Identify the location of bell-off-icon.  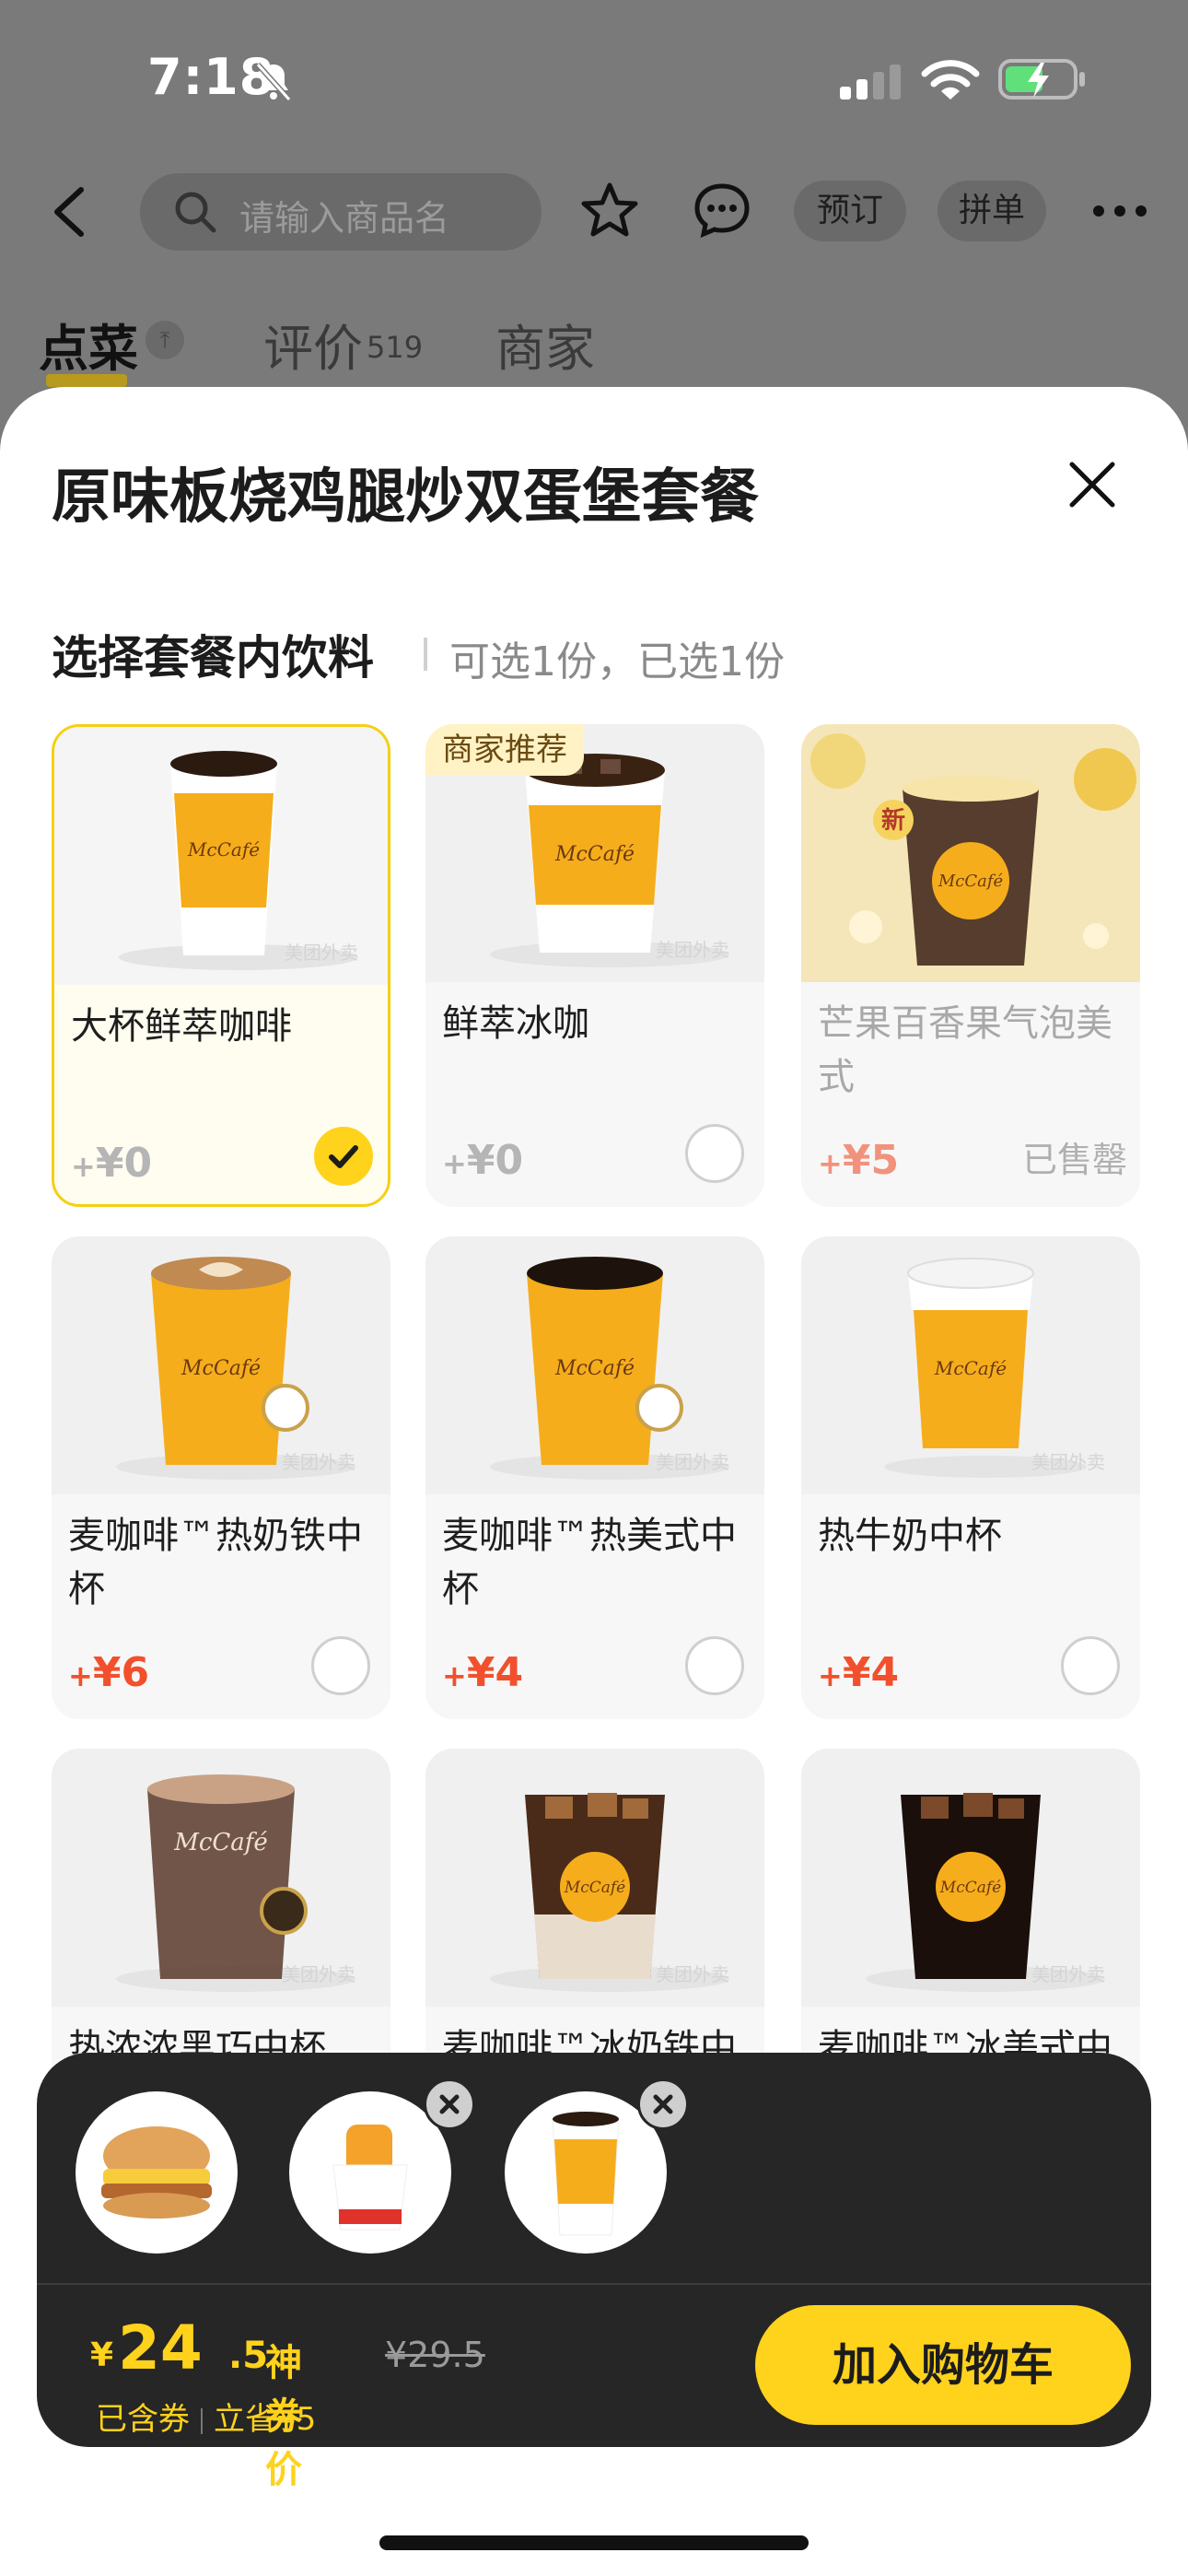
(273, 82).